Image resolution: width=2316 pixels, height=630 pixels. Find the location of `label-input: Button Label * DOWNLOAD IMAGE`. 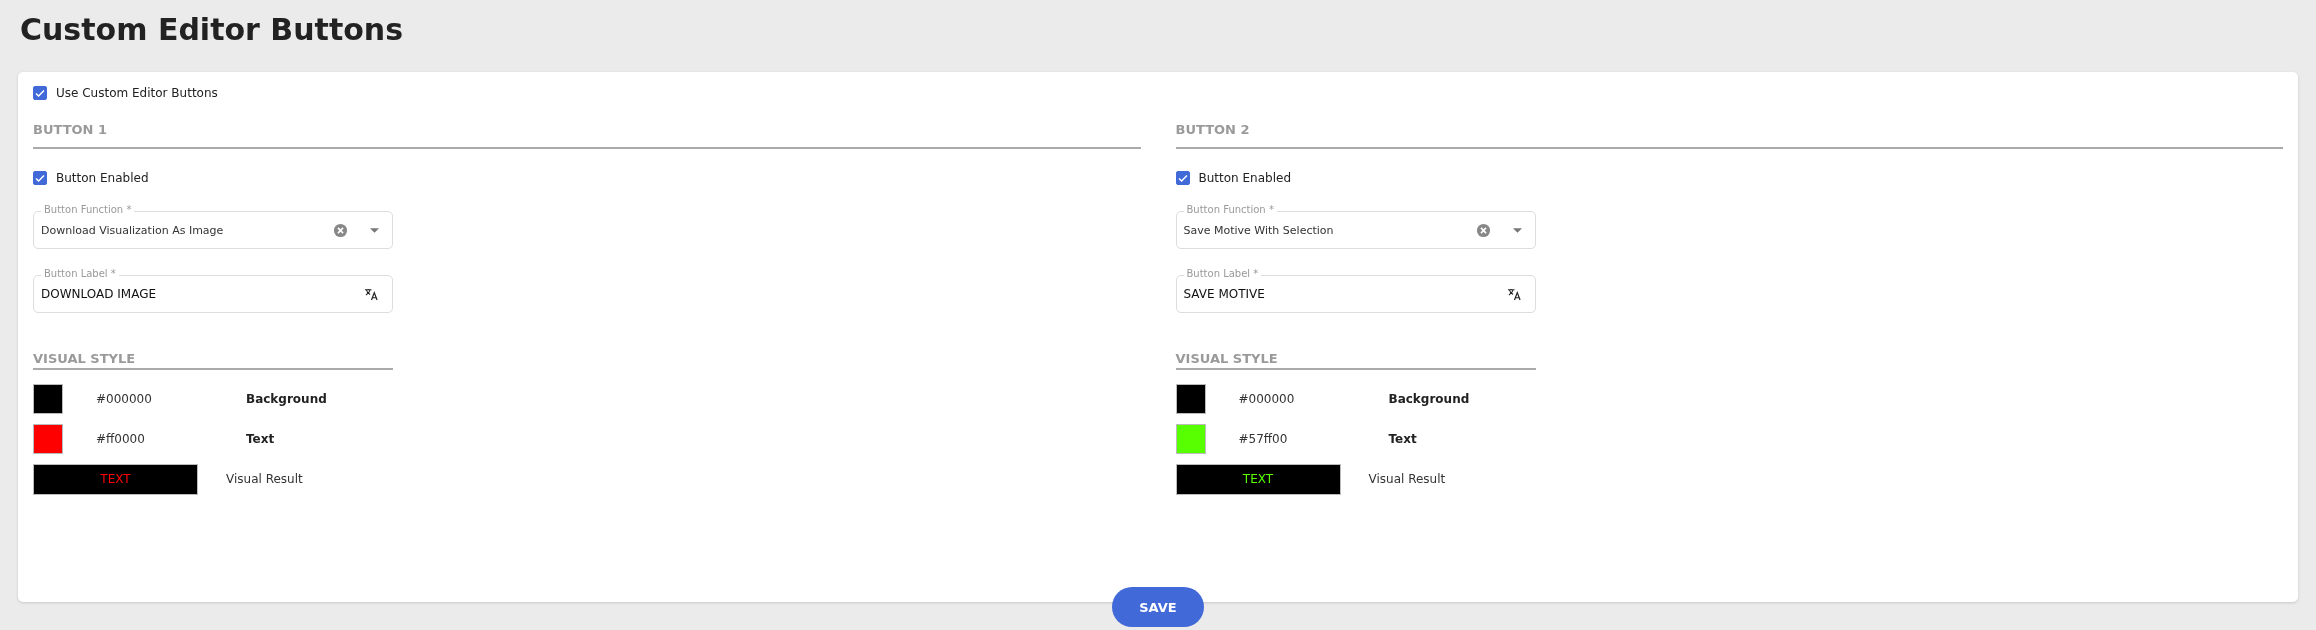

label-input: Button Label * DOWNLOAD IMAGE is located at coordinates (213, 290).